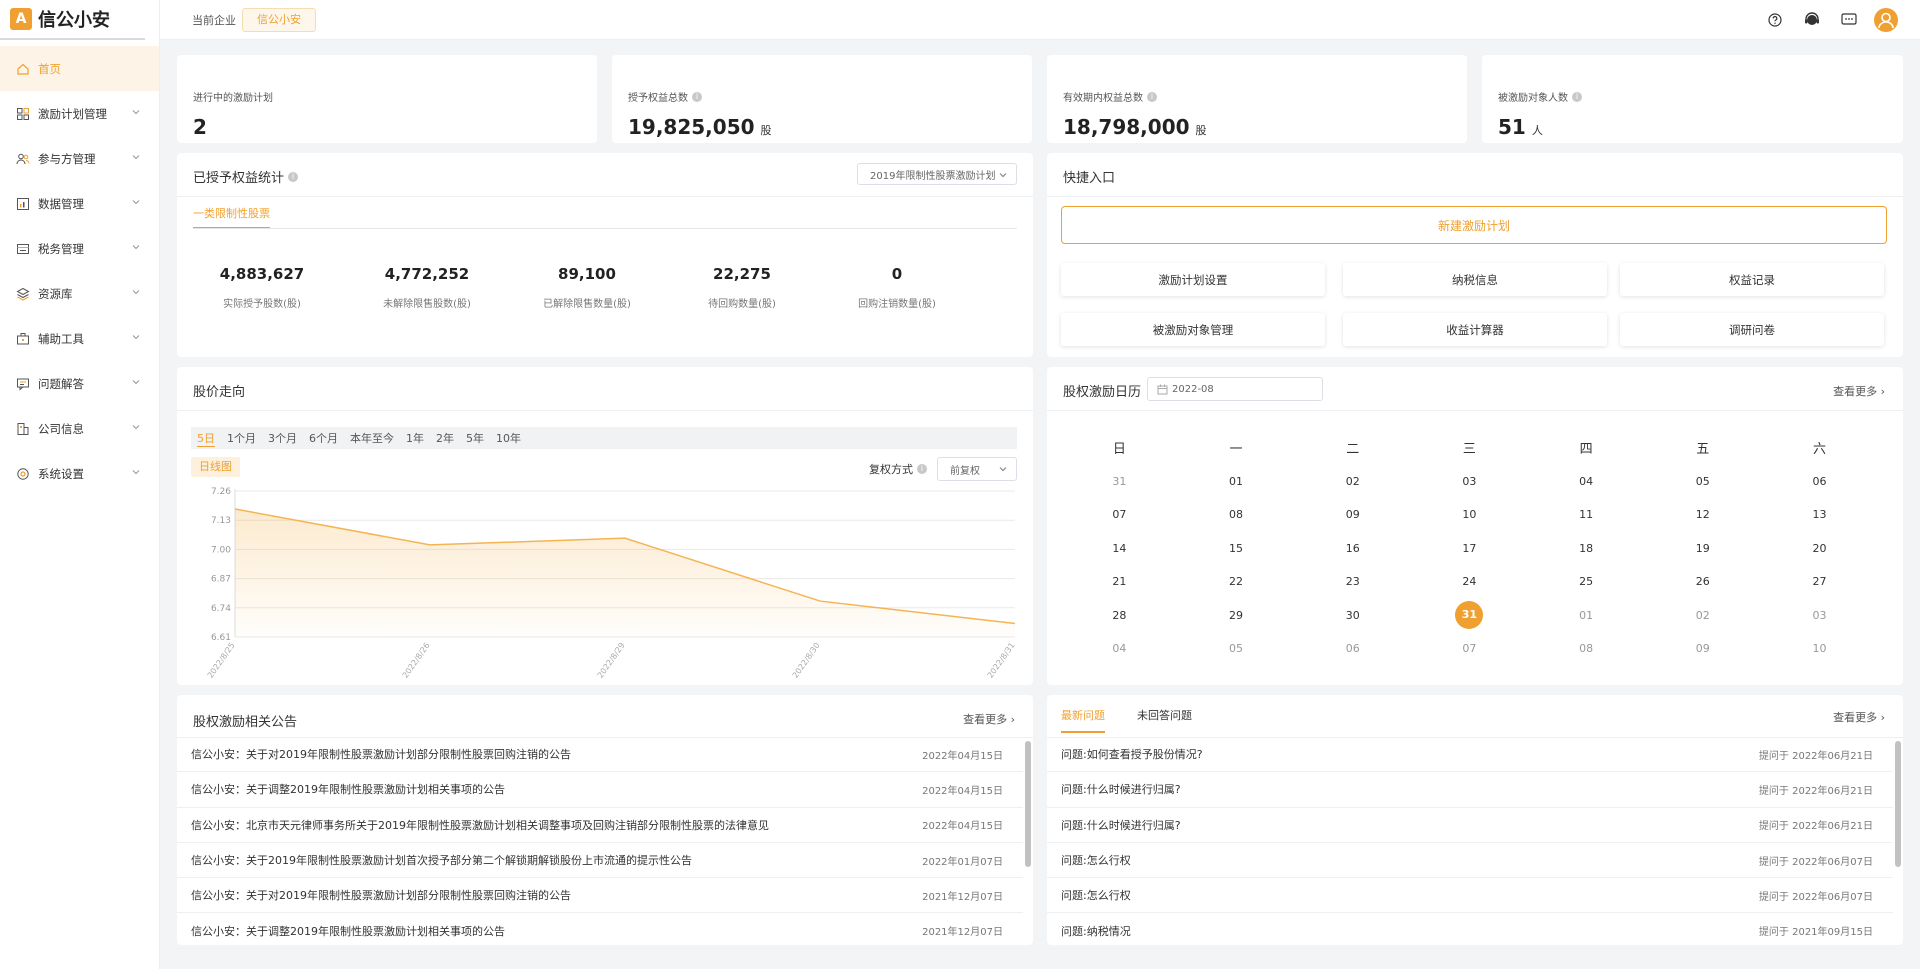 This screenshot has height=969, width=1920. What do you see at coordinates (79, 248) in the screenshot?
I see `sidebar-item: 税务管理` at bounding box center [79, 248].